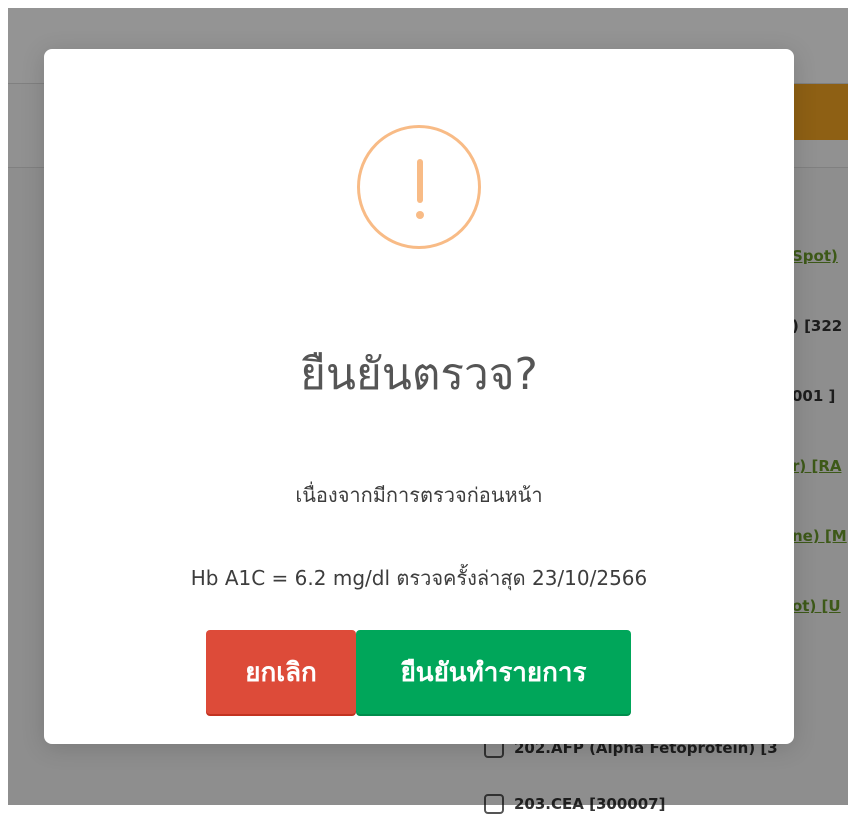 This screenshot has height=832, width=848. I want to click on exclamation-dot, so click(420, 215).